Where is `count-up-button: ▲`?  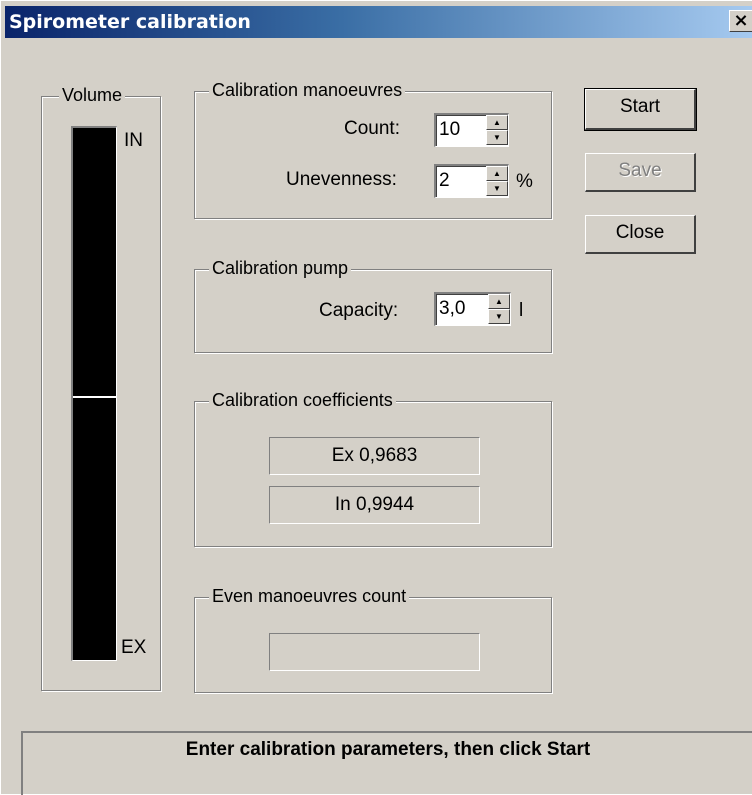 count-up-button: ▲ is located at coordinates (497, 122).